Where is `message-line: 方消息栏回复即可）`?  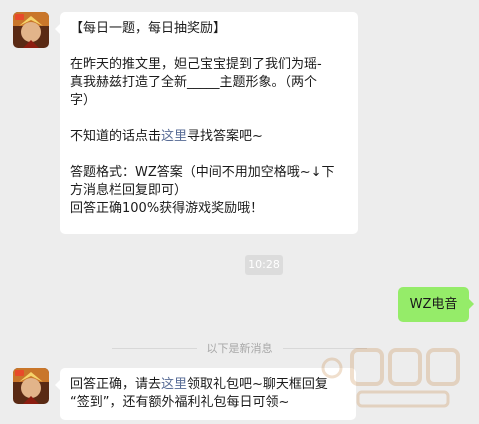
message-line: 方消息栏回复即可） is located at coordinates (209, 191).